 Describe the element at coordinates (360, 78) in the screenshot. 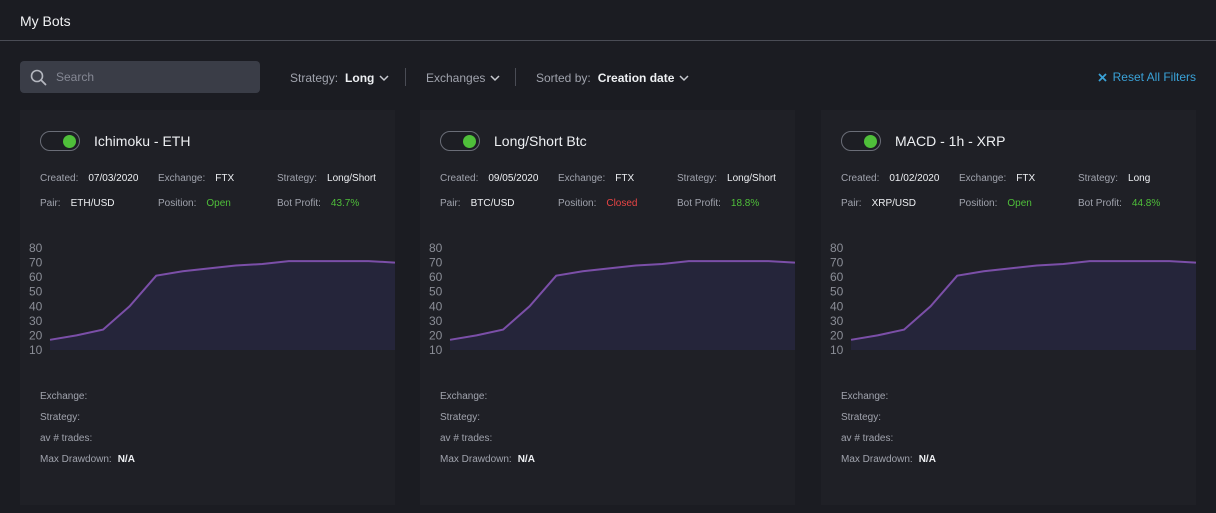

I see `strategy-filter-value: Long` at that location.